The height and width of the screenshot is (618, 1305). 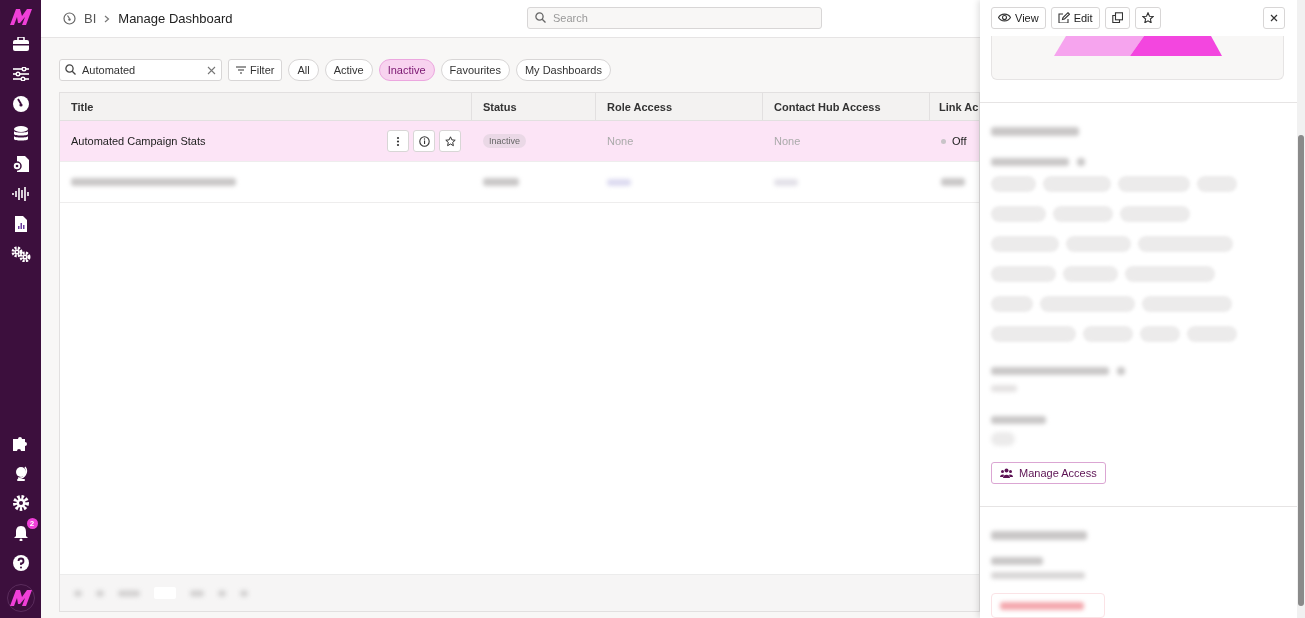 What do you see at coordinates (20, 563) in the screenshot?
I see `help-icon` at bounding box center [20, 563].